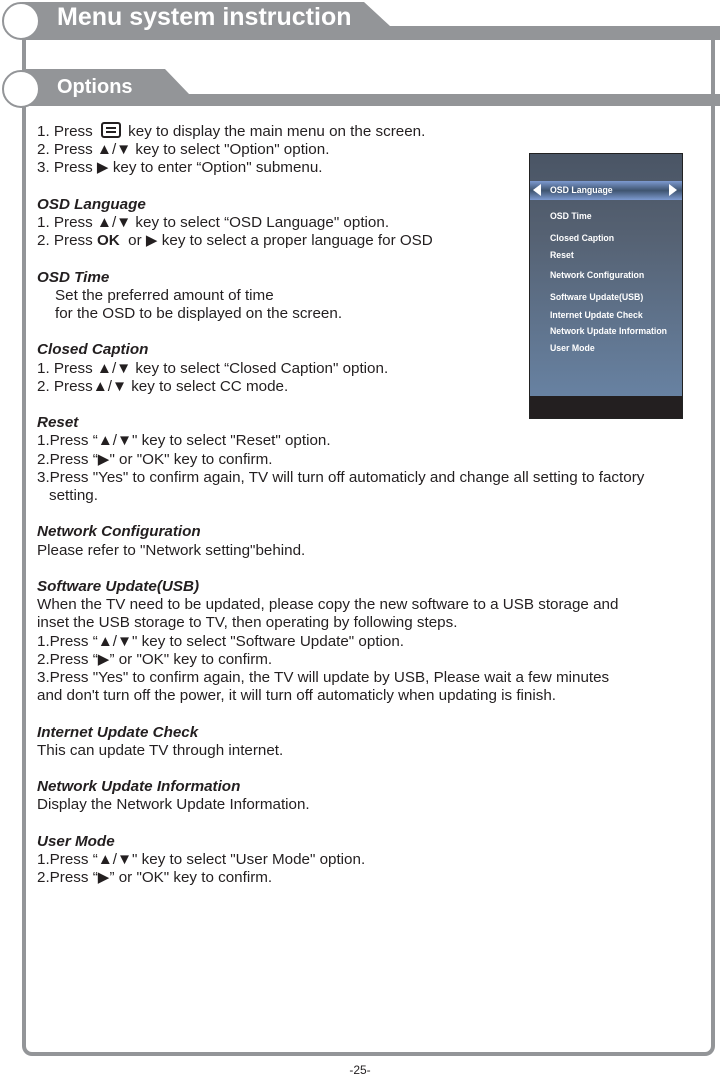 The width and height of the screenshot is (720, 1077). Describe the element at coordinates (597, 275) in the screenshot. I see `osd-menu-item-network-configuration: Network Configuration` at that location.